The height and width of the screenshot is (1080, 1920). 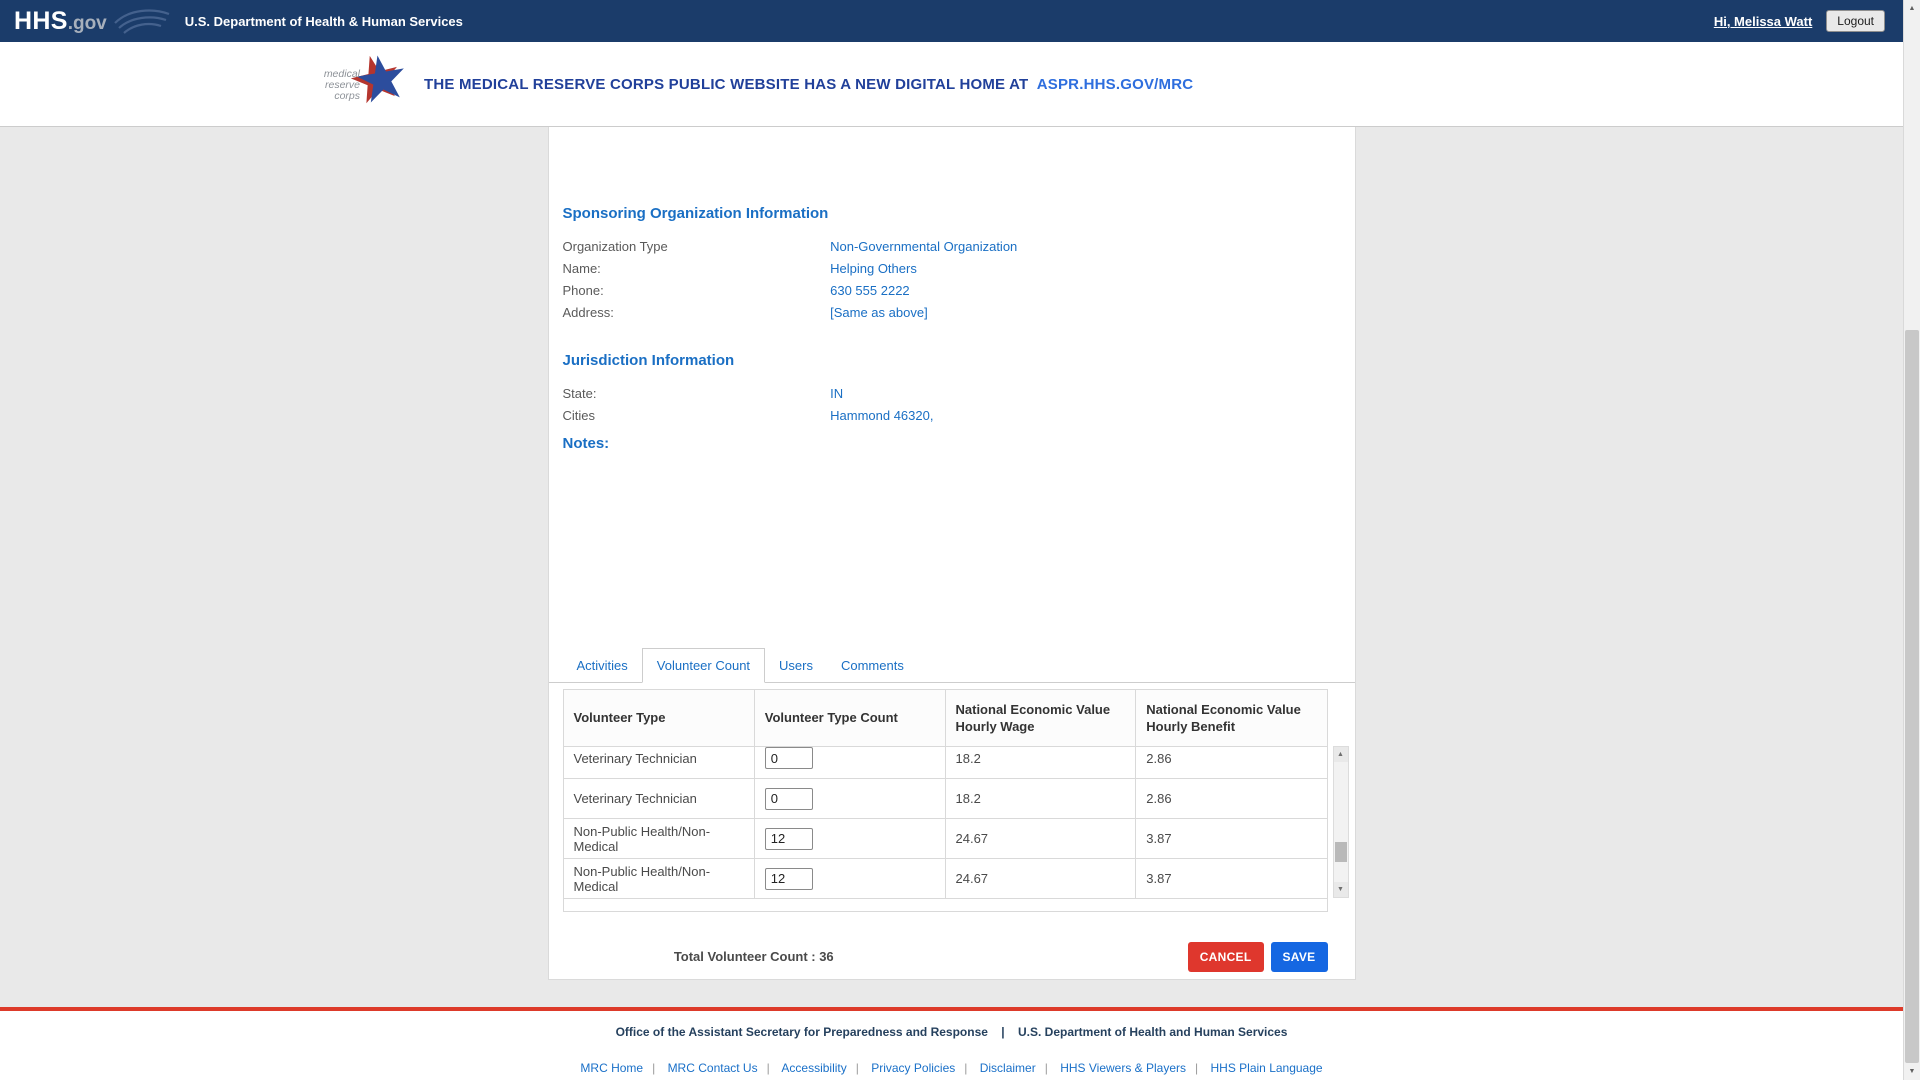 I want to click on organization-name-value: Helping Others, so click(x=873, y=268).